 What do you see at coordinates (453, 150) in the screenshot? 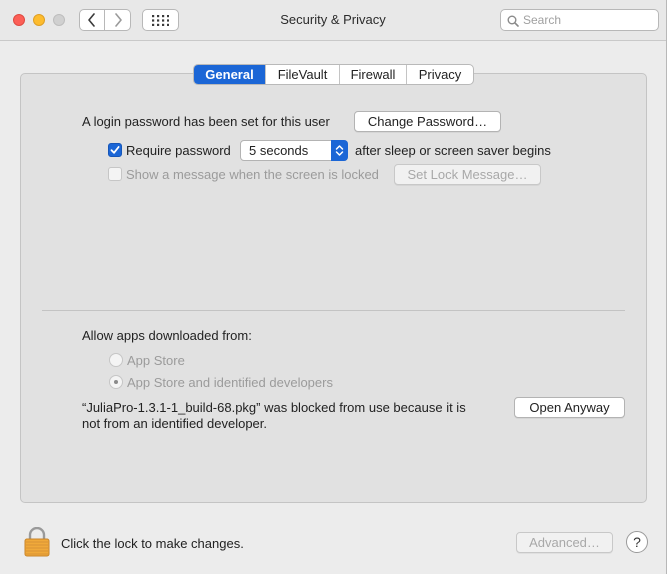
I see `after-sleep-text: after sleep or screen saver begins` at bounding box center [453, 150].